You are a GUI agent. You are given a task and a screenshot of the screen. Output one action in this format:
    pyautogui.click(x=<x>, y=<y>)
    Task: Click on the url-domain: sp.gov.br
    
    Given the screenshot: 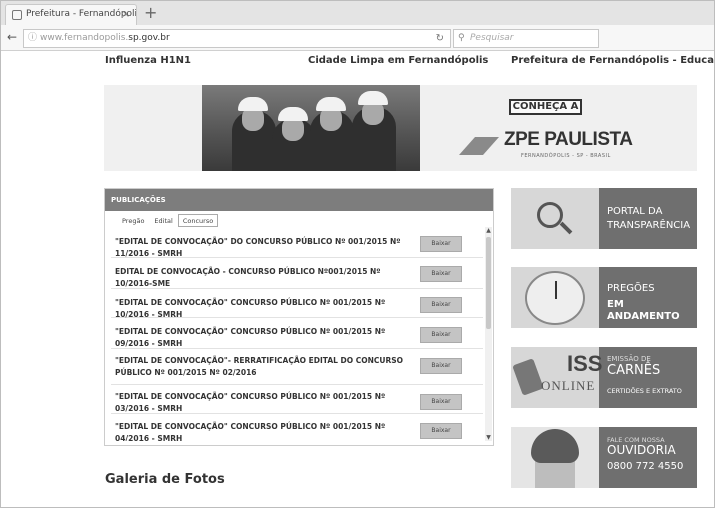 What is the action you would take?
    pyautogui.click(x=149, y=38)
    